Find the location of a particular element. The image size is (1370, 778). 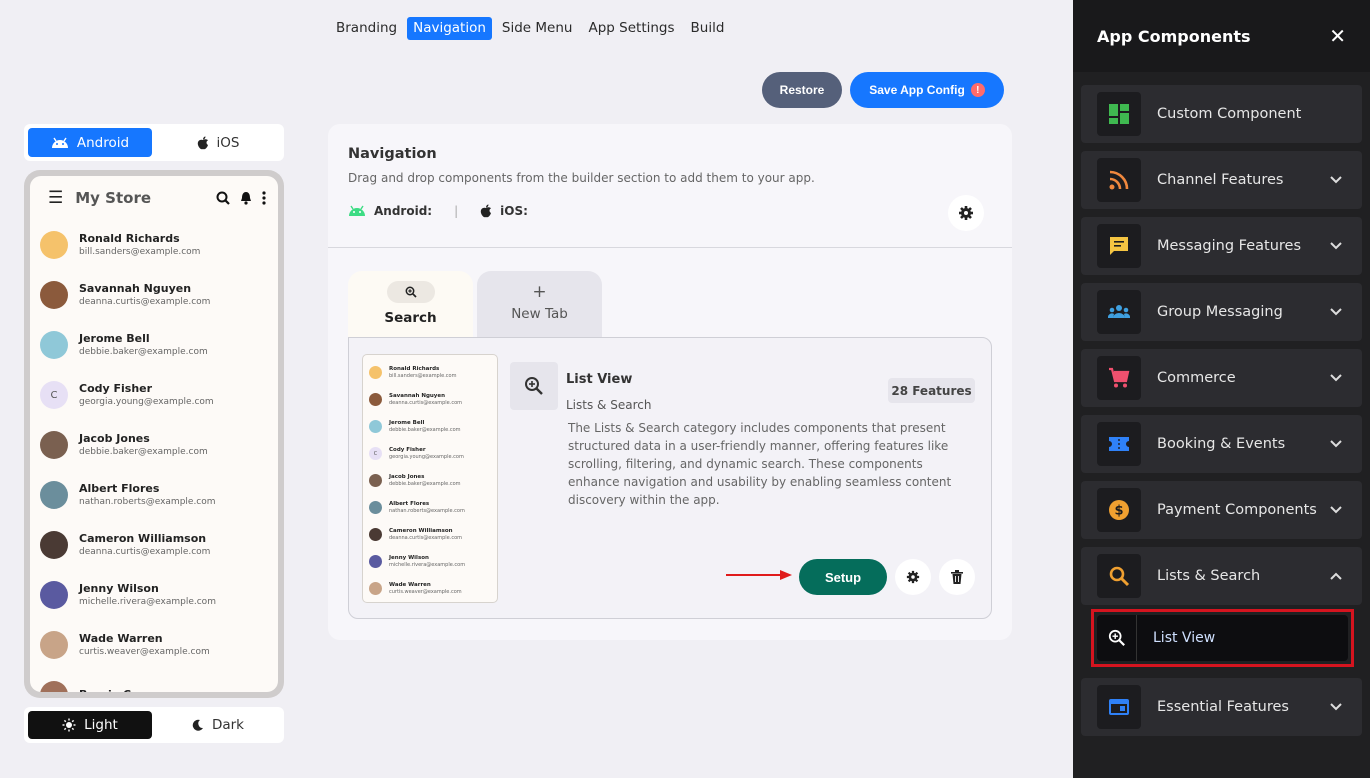

mini-contact-email: michelle.rivera@example.com is located at coordinates (427, 564).